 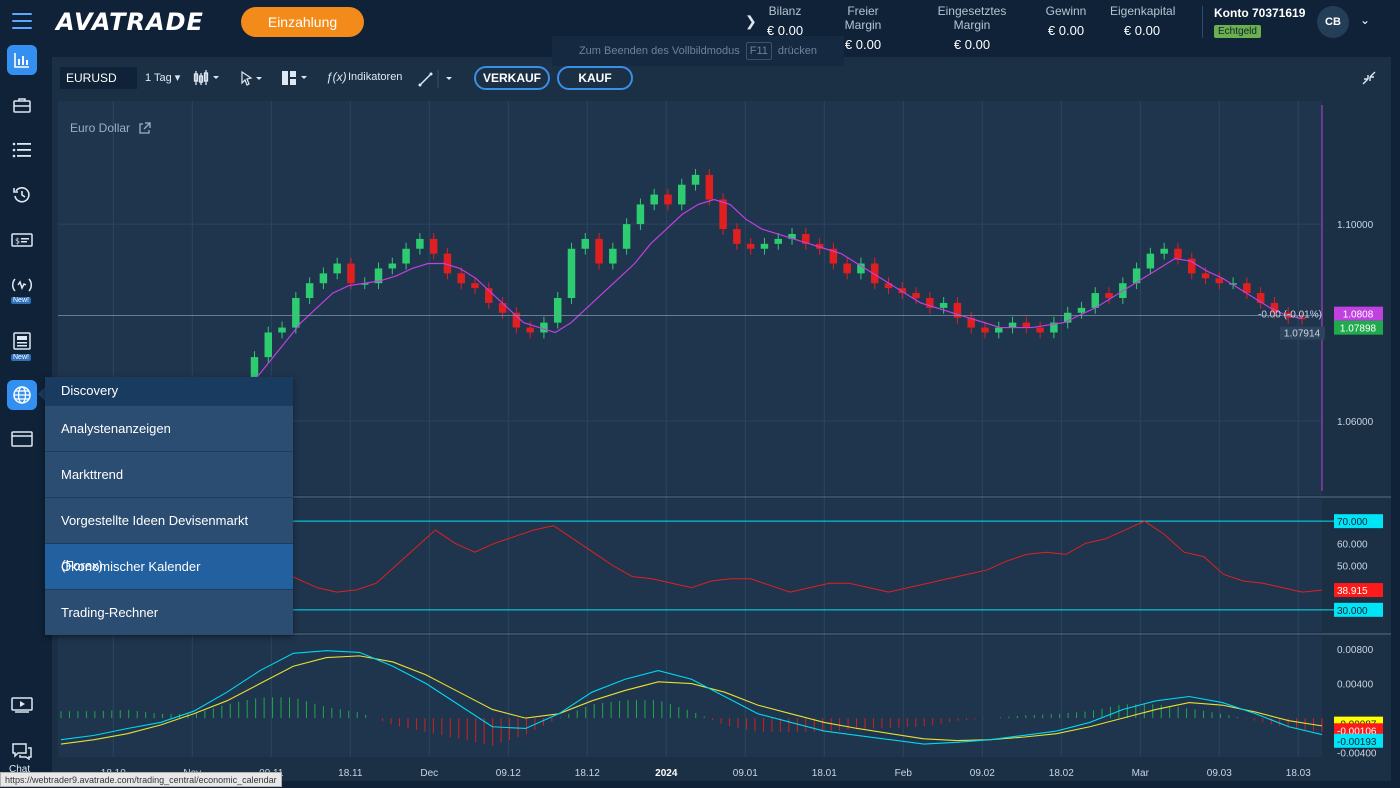 I want to click on chart-title: Euro Dollar, so click(x=100, y=128).